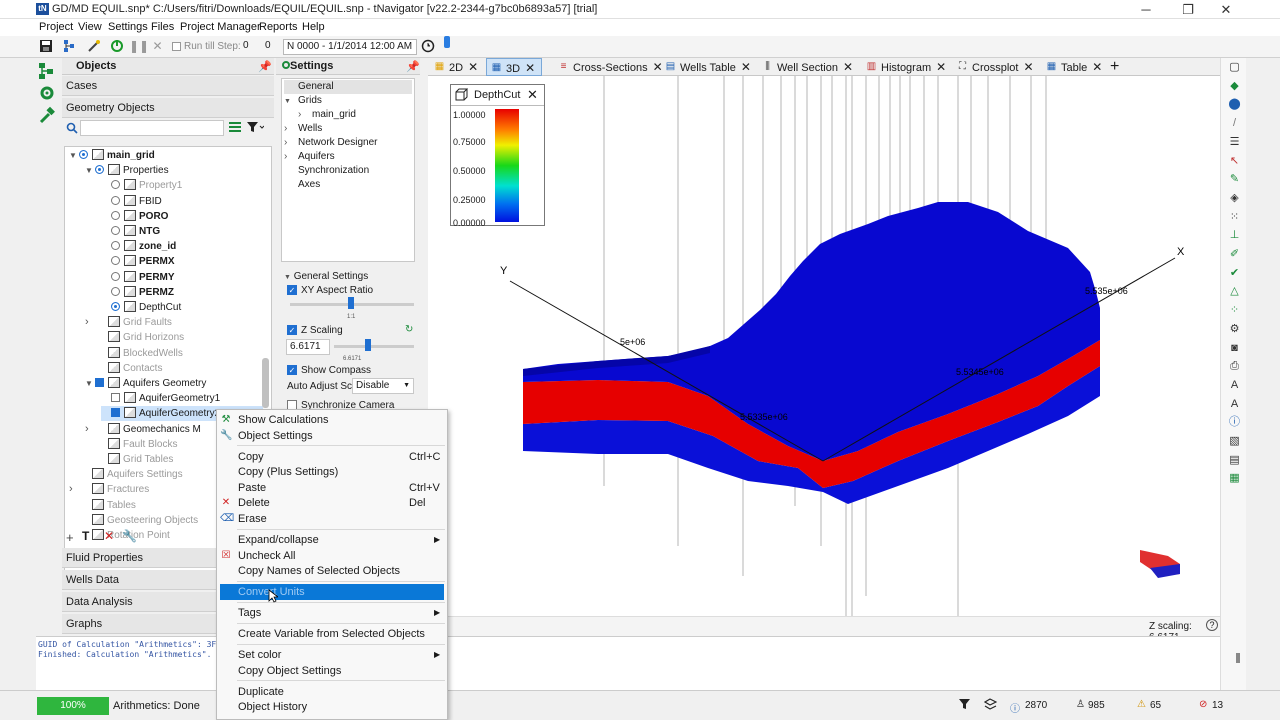 The width and height of the screenshot is (1280, 720). What do you see at coordinates (332, 519) in the screenshot?
I see `menu-item-erase: ⌫ Erase` at bounding box center [332, 519].